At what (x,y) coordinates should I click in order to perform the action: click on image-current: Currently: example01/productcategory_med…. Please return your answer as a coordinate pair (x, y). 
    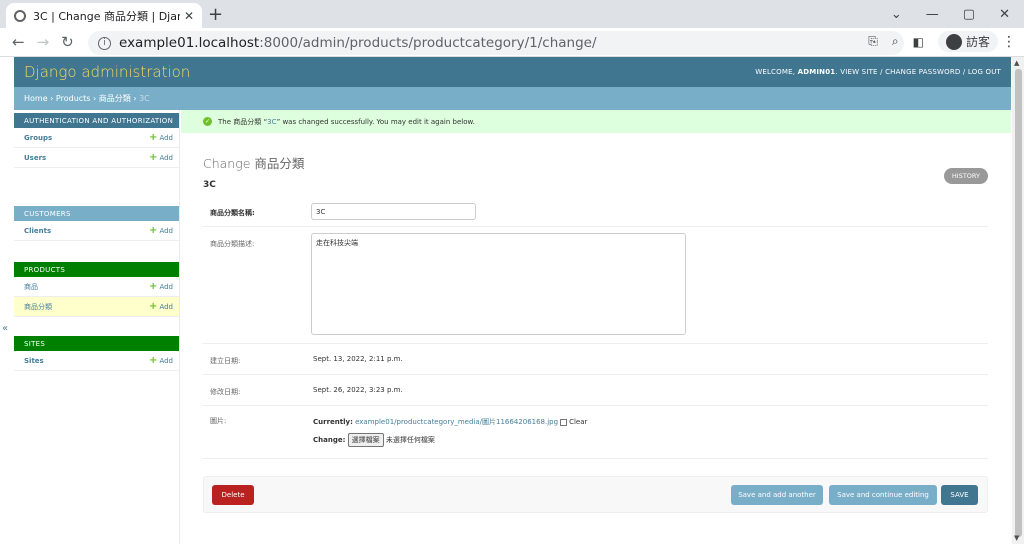
    Looking at the image, I should click on (450, 422).